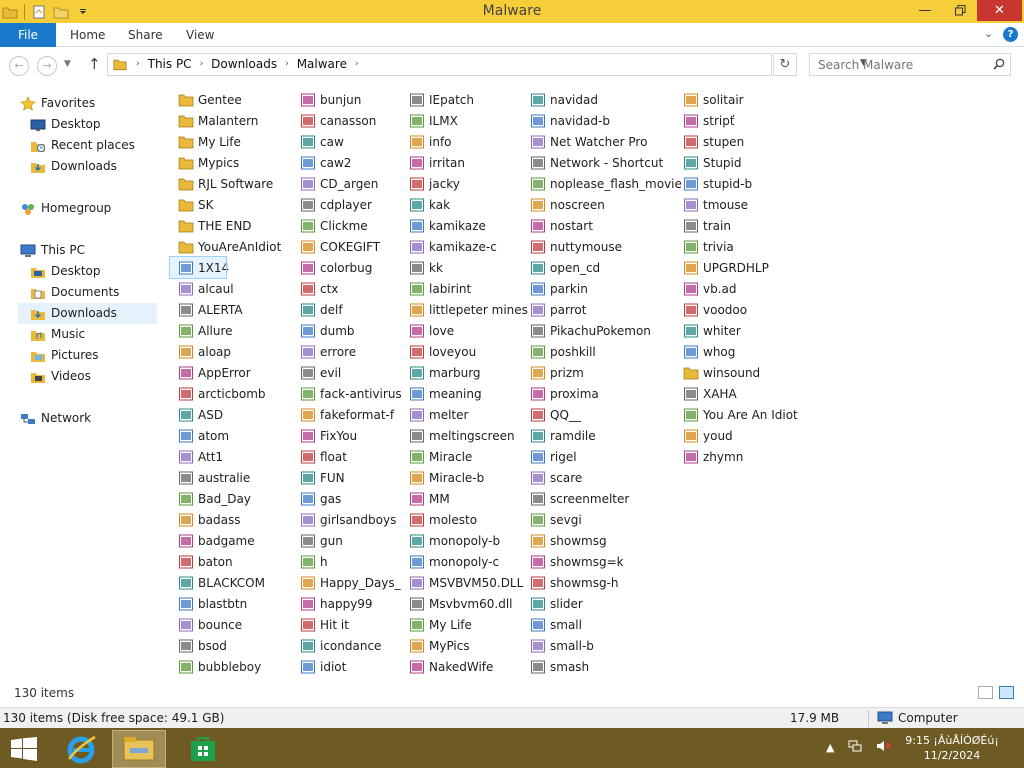  What do you see at coordinates (231, 99) in the screenshot?
I see `file-item: Gentee` at bounding box center [231, 99].